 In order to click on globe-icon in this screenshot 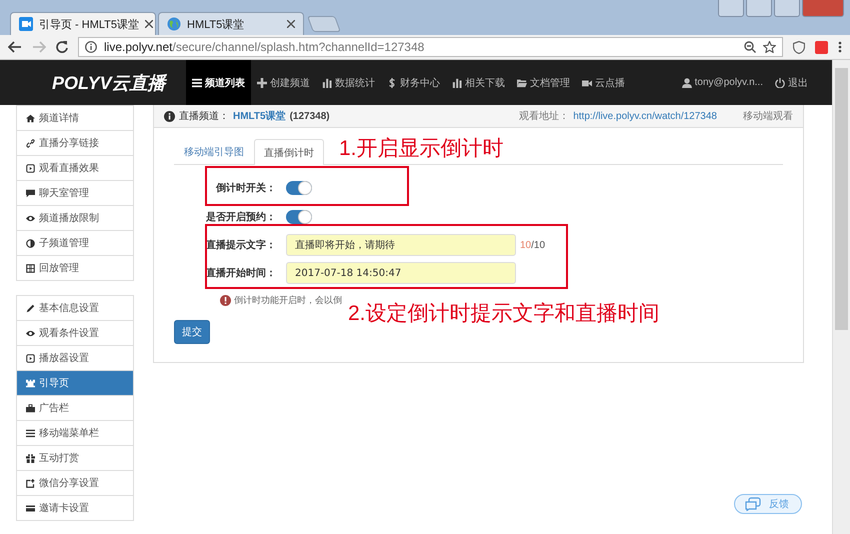, I will do `click(174, 24)`.